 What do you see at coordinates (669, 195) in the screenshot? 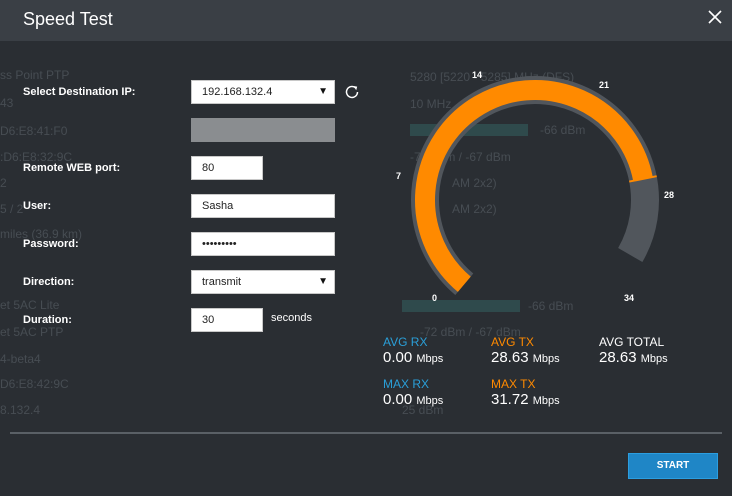
I see `gauge-tick-label: 28` at bounding box center [669, 195].